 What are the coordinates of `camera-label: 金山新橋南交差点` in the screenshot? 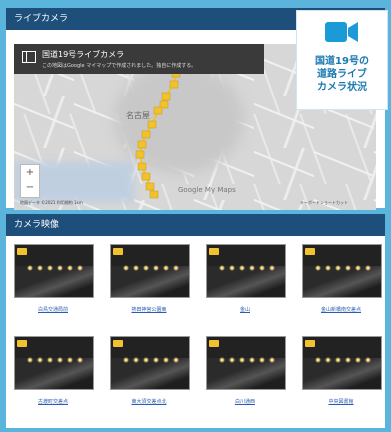 It's located at (341, 309).